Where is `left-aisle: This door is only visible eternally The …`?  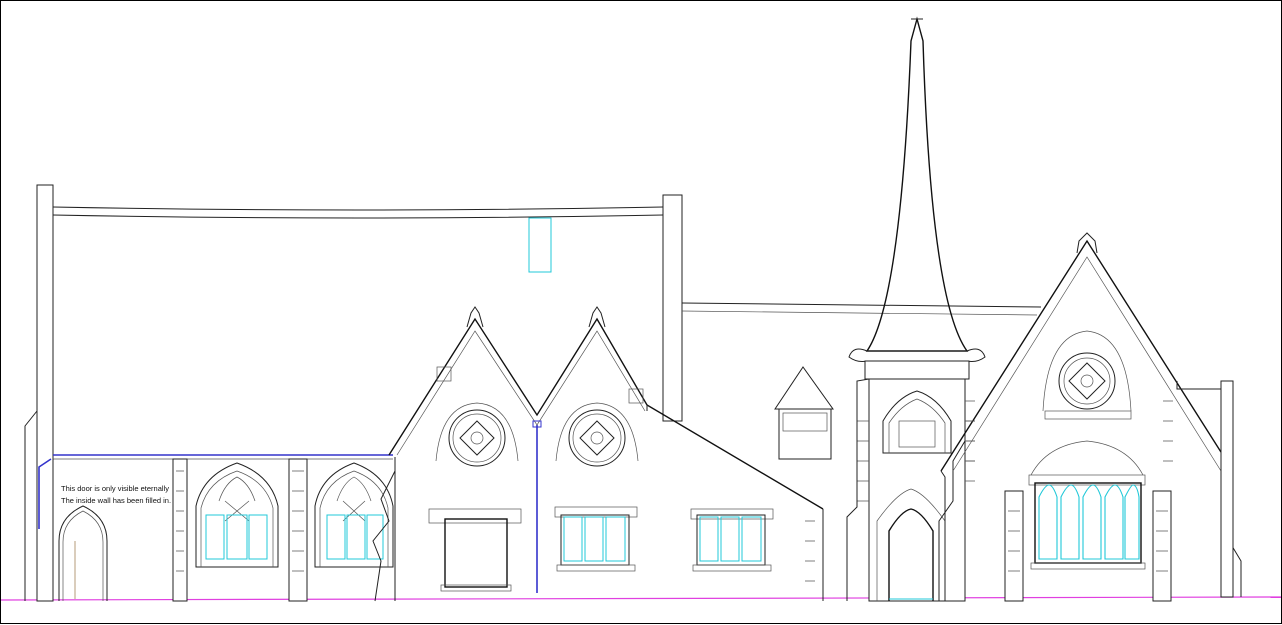
left-aisle: This door is only visible eternally The … is located at coordinates (216, 528).